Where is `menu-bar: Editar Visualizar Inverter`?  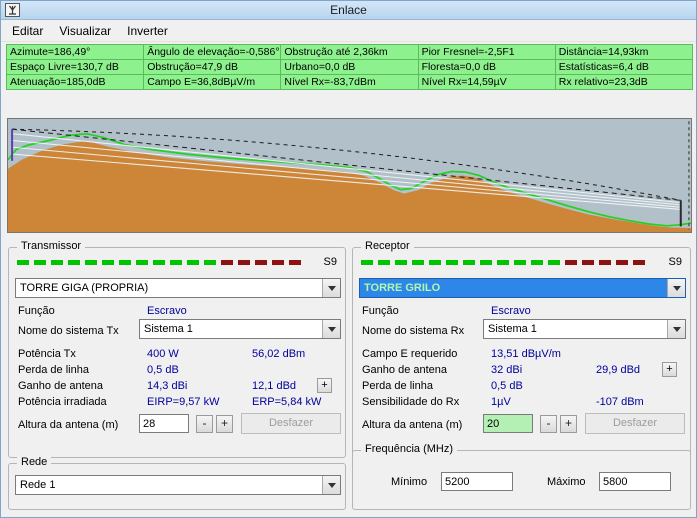
menu-bar: Editar Visualizar Inverter is located at coordinates (348, 31).